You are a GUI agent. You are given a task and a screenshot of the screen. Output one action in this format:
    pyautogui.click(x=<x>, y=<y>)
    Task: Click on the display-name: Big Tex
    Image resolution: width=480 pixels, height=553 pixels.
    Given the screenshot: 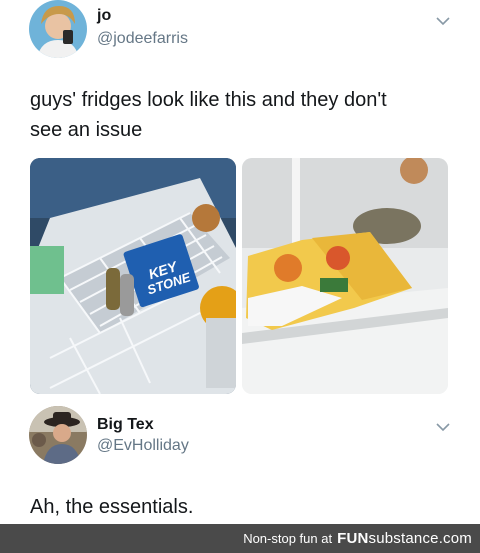 What is the action you would take?
    pyautogui.click(x=125, y=425)
    